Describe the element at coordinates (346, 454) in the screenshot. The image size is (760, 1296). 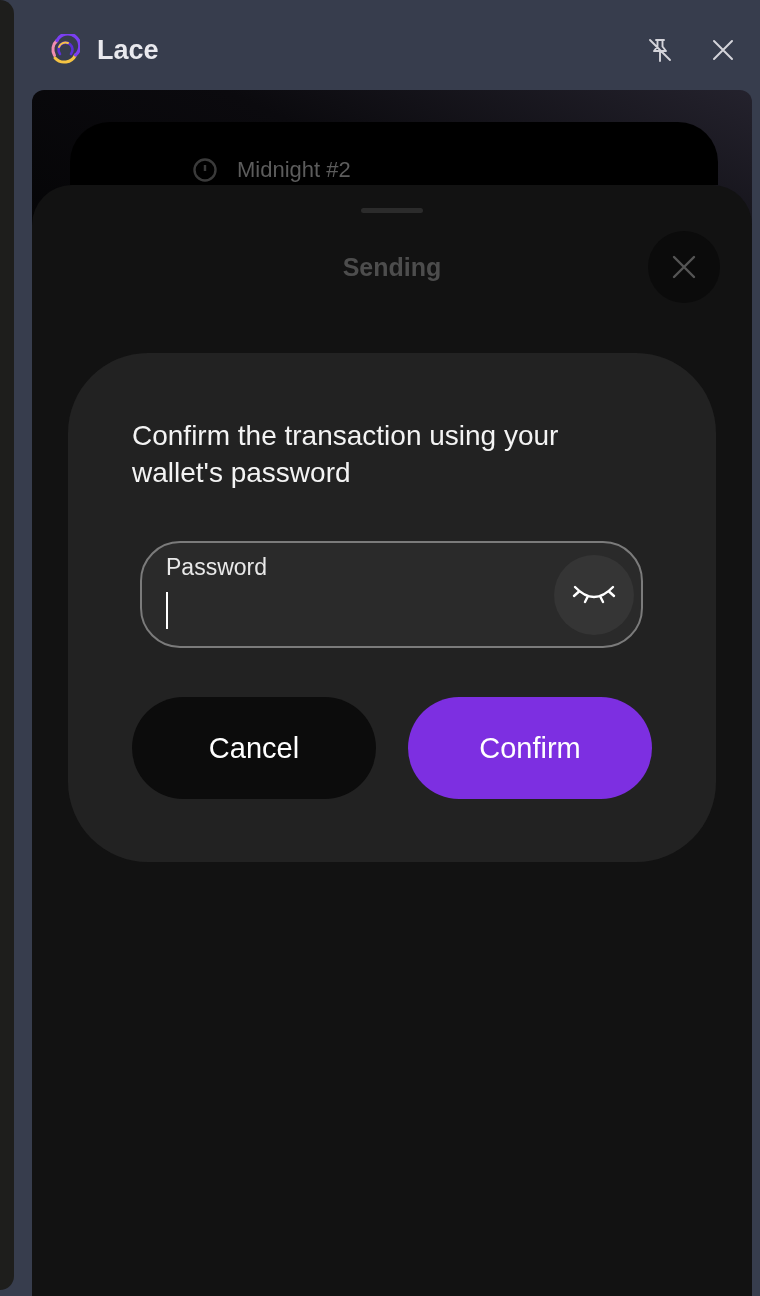
I see `dialog-message: Confirm the transaction using your wallet's password` at that location.